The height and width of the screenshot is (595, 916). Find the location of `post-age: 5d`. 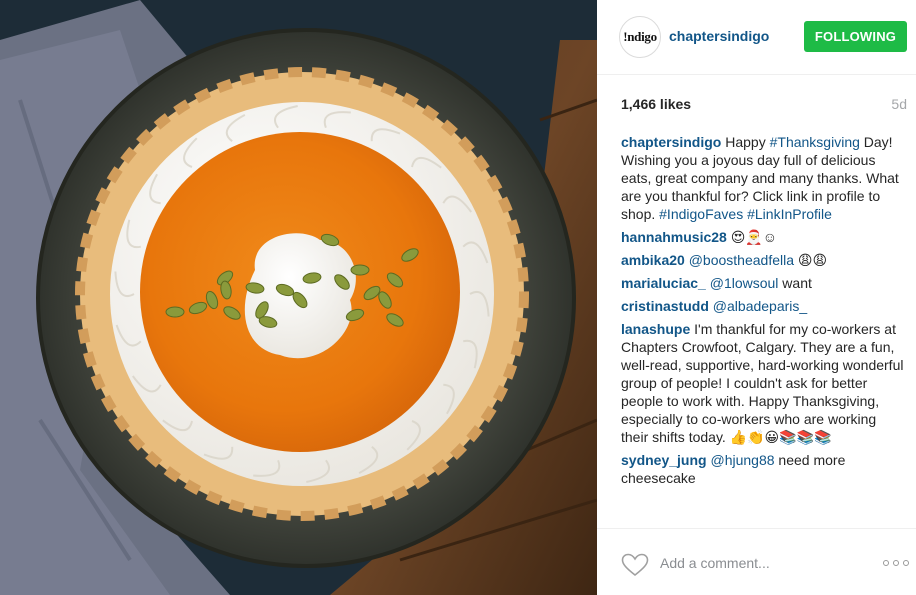

post-age: 5d is located at coordinates (899, 104).